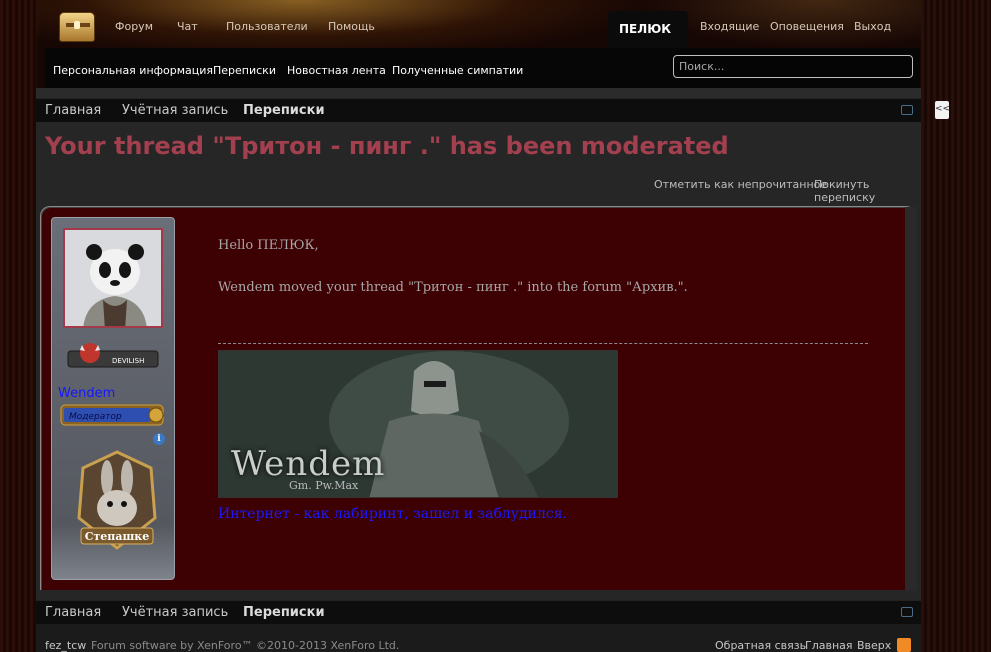 This screenshot has width=991, height=652. I want to click on tab-chat: Чат, so click(187, 26).